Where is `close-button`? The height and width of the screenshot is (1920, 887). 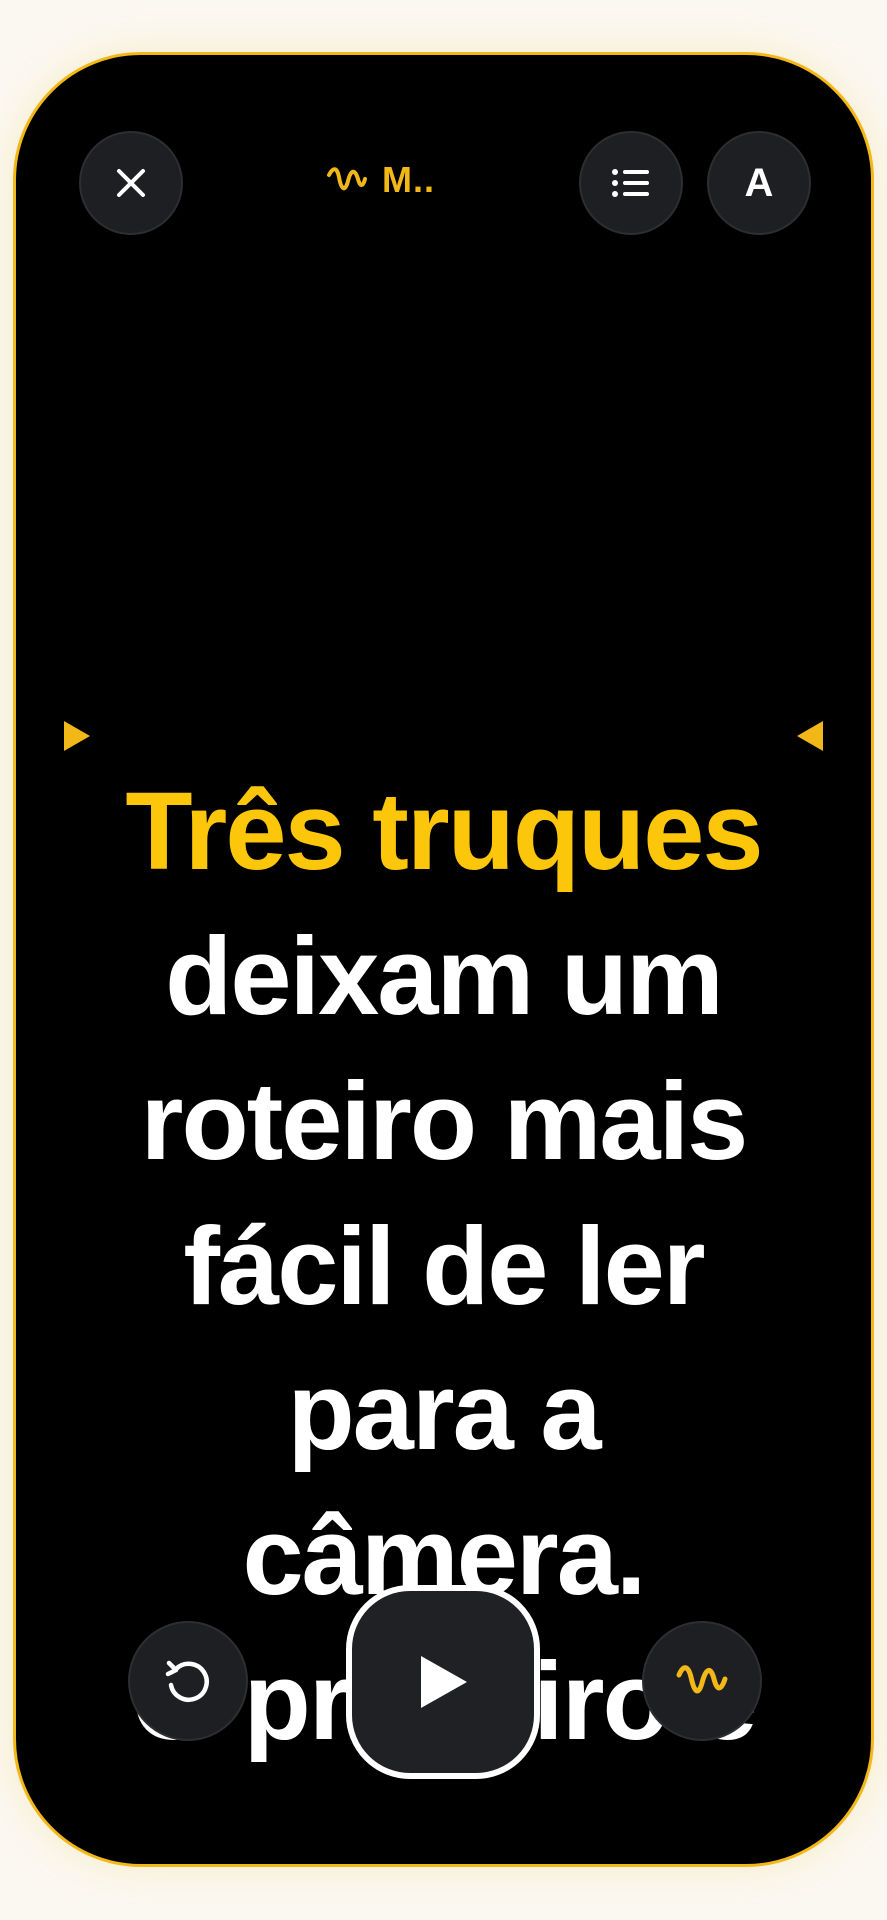
close-button is located at coordinates (131, 183).